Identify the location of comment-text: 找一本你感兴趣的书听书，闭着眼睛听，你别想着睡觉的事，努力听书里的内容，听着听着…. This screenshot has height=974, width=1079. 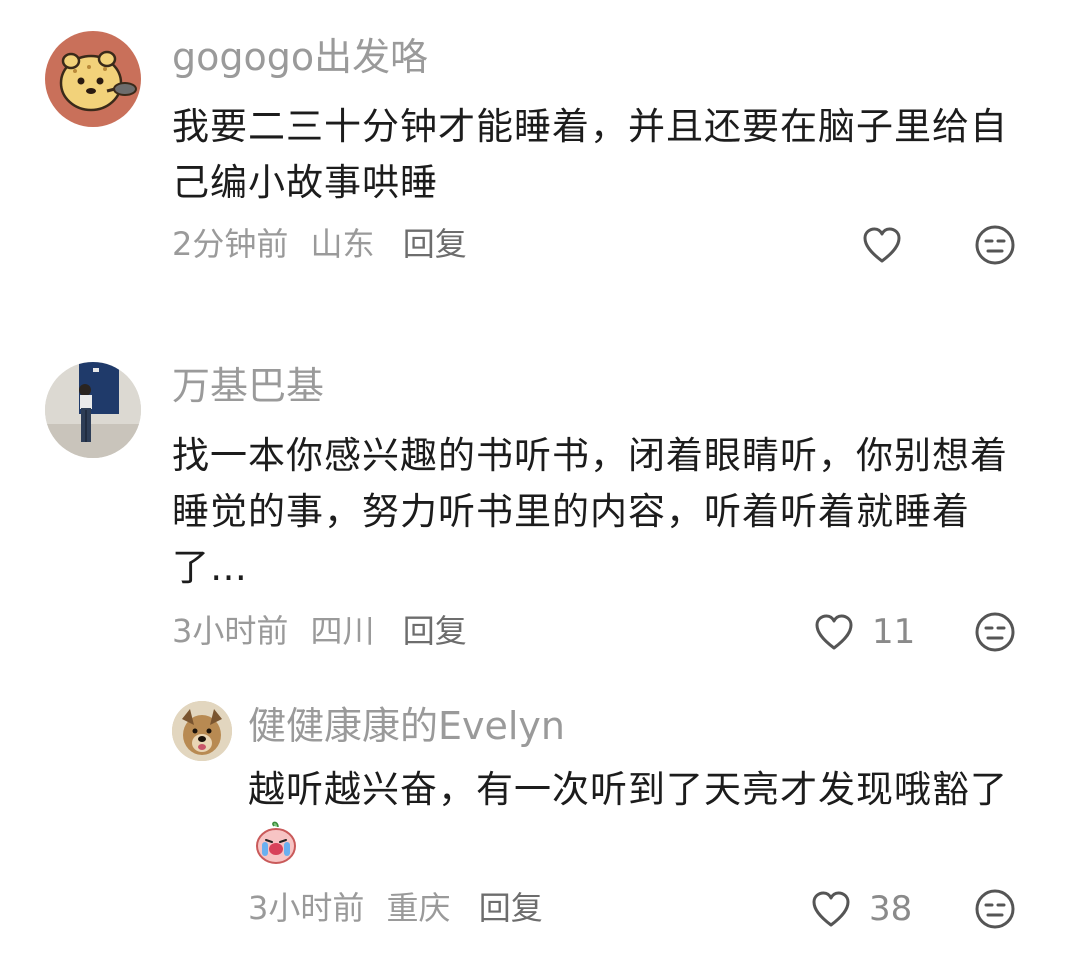
(590, 511).